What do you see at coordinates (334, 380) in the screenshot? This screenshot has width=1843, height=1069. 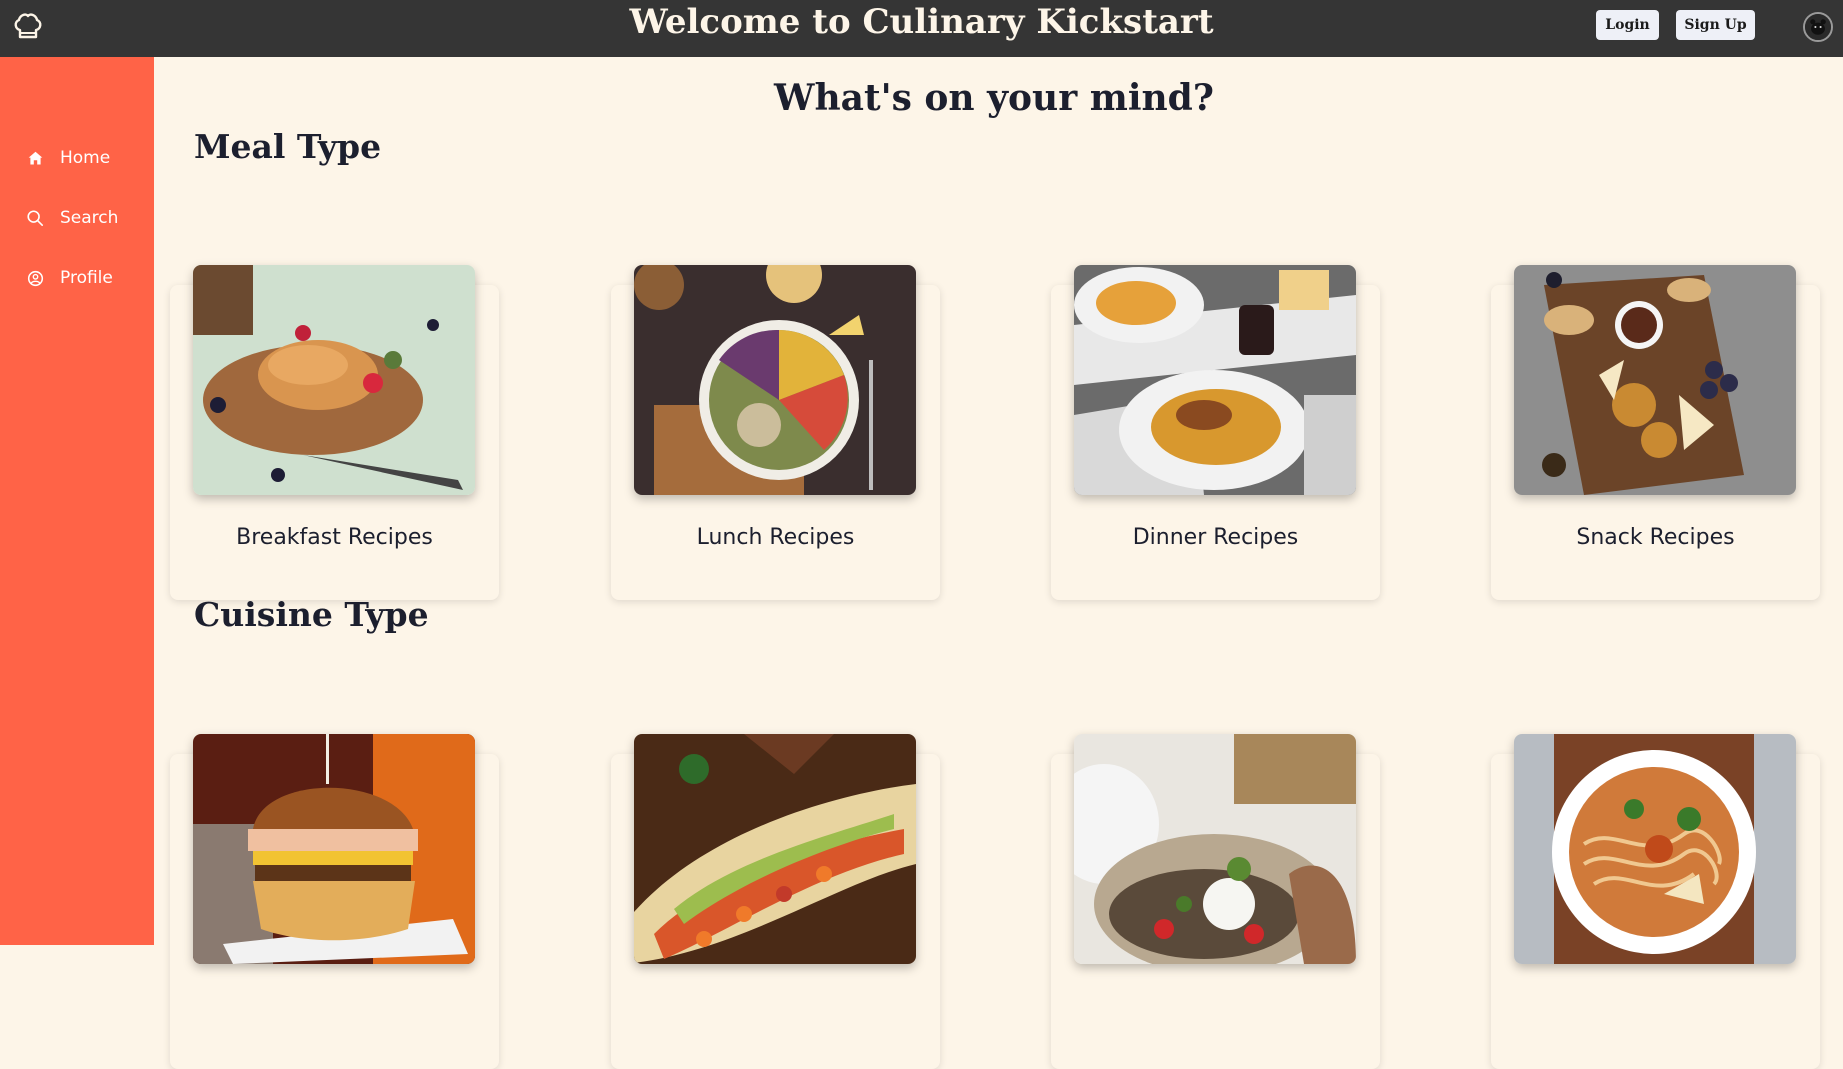 I see `breakfast-image` at bounding box center [334, 380].